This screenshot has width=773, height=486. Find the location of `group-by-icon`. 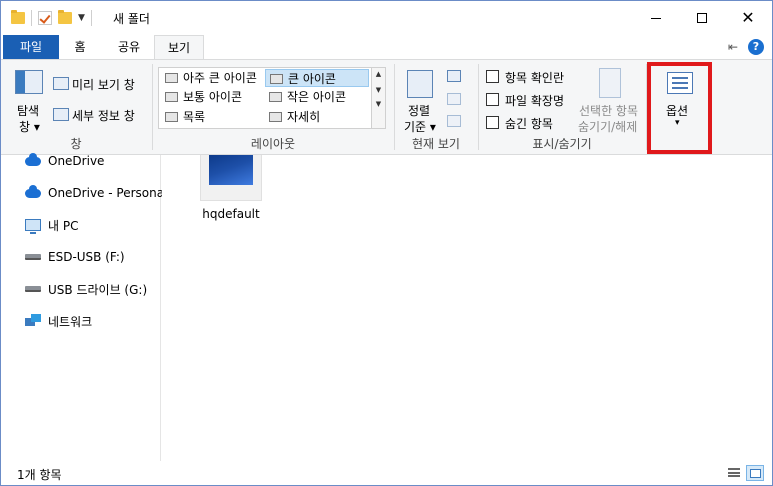

group-by-icon is located at coordinates (454, 76).